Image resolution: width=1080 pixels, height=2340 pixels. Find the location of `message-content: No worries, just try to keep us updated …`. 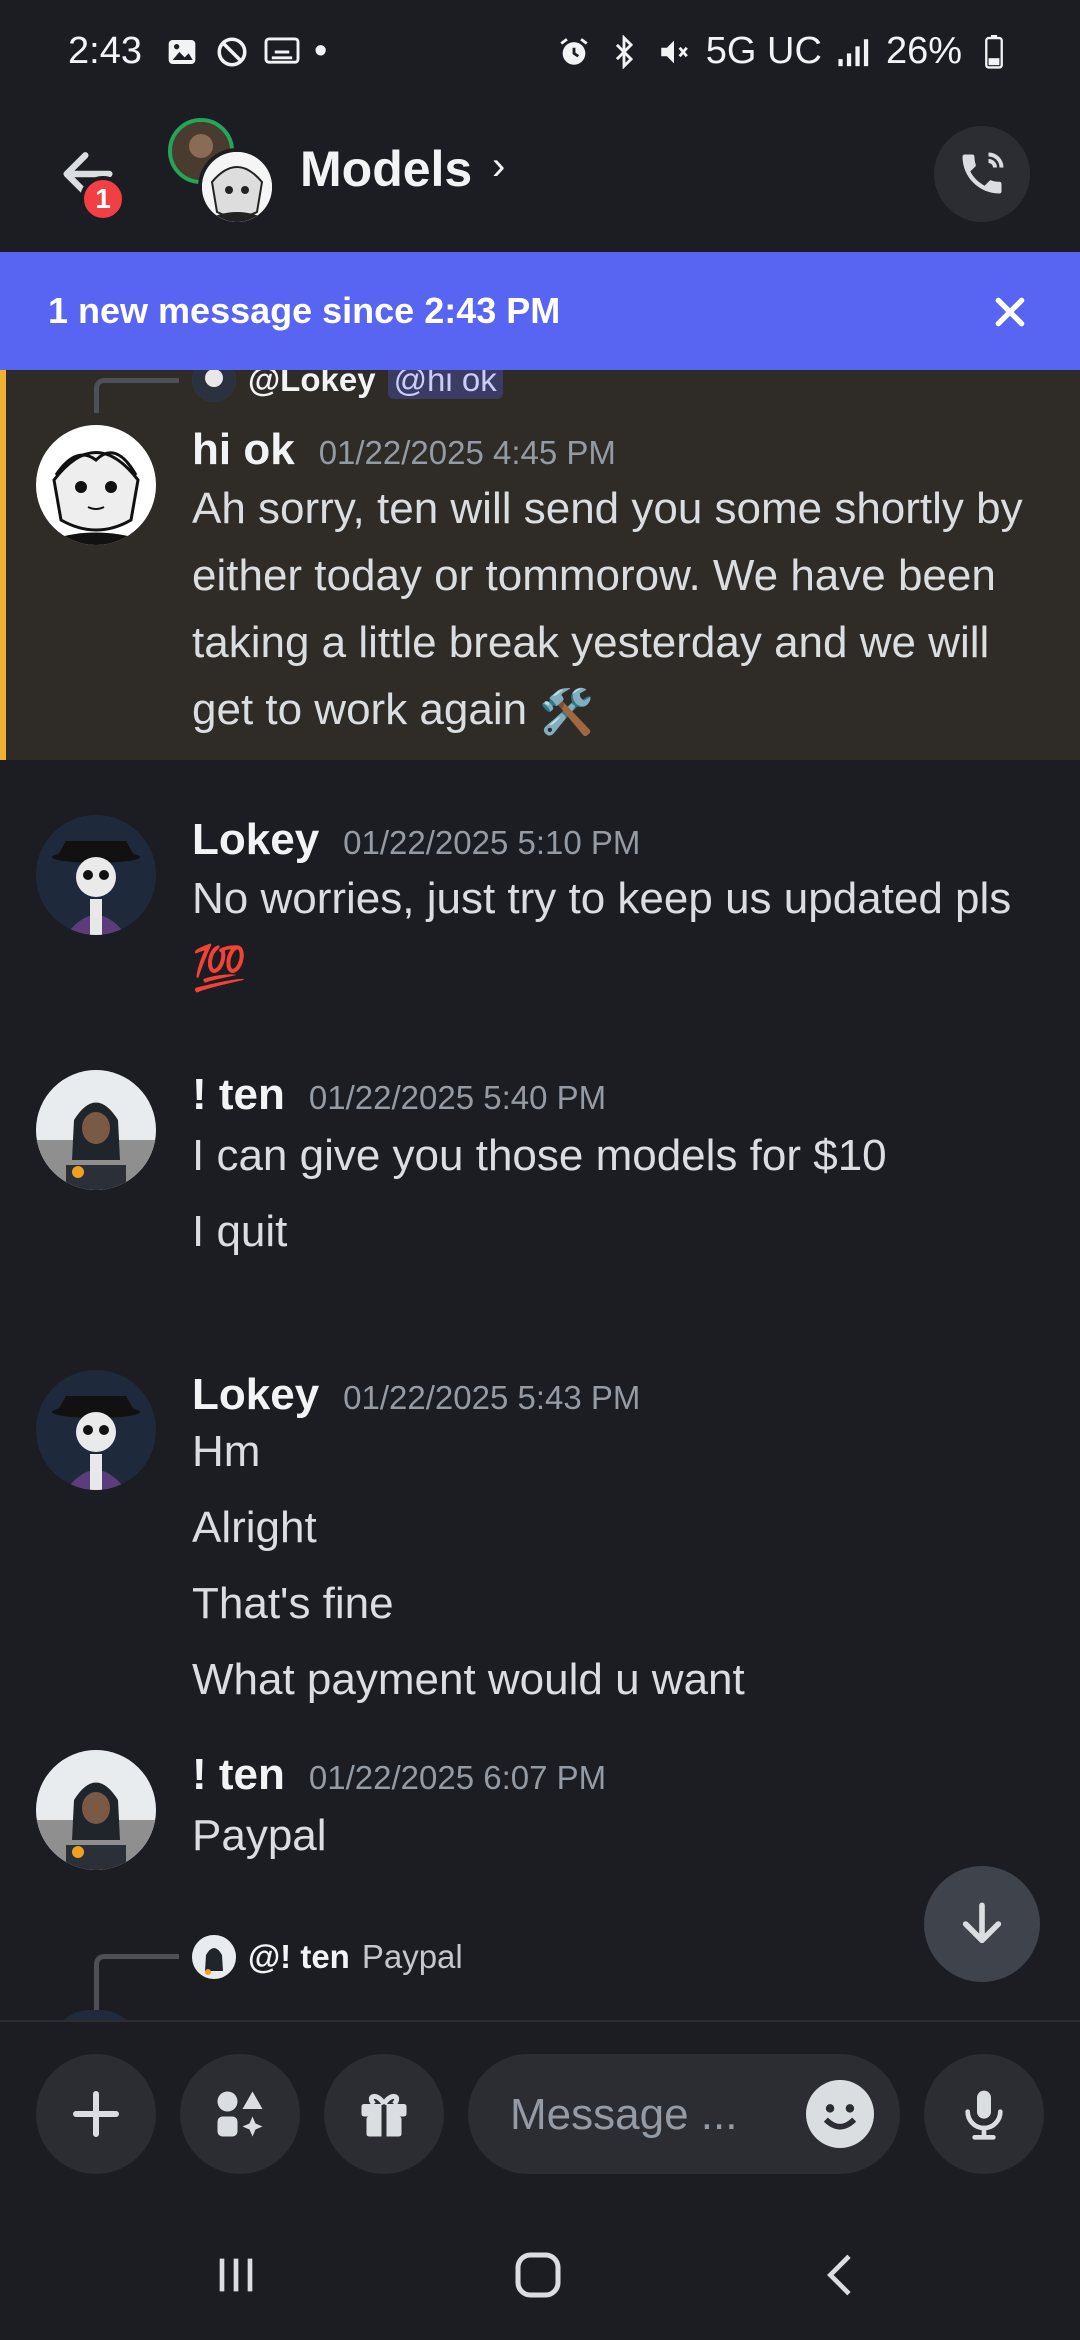

message-content: No worries, just try to keep us updated … is located at coordinates (617, 933).